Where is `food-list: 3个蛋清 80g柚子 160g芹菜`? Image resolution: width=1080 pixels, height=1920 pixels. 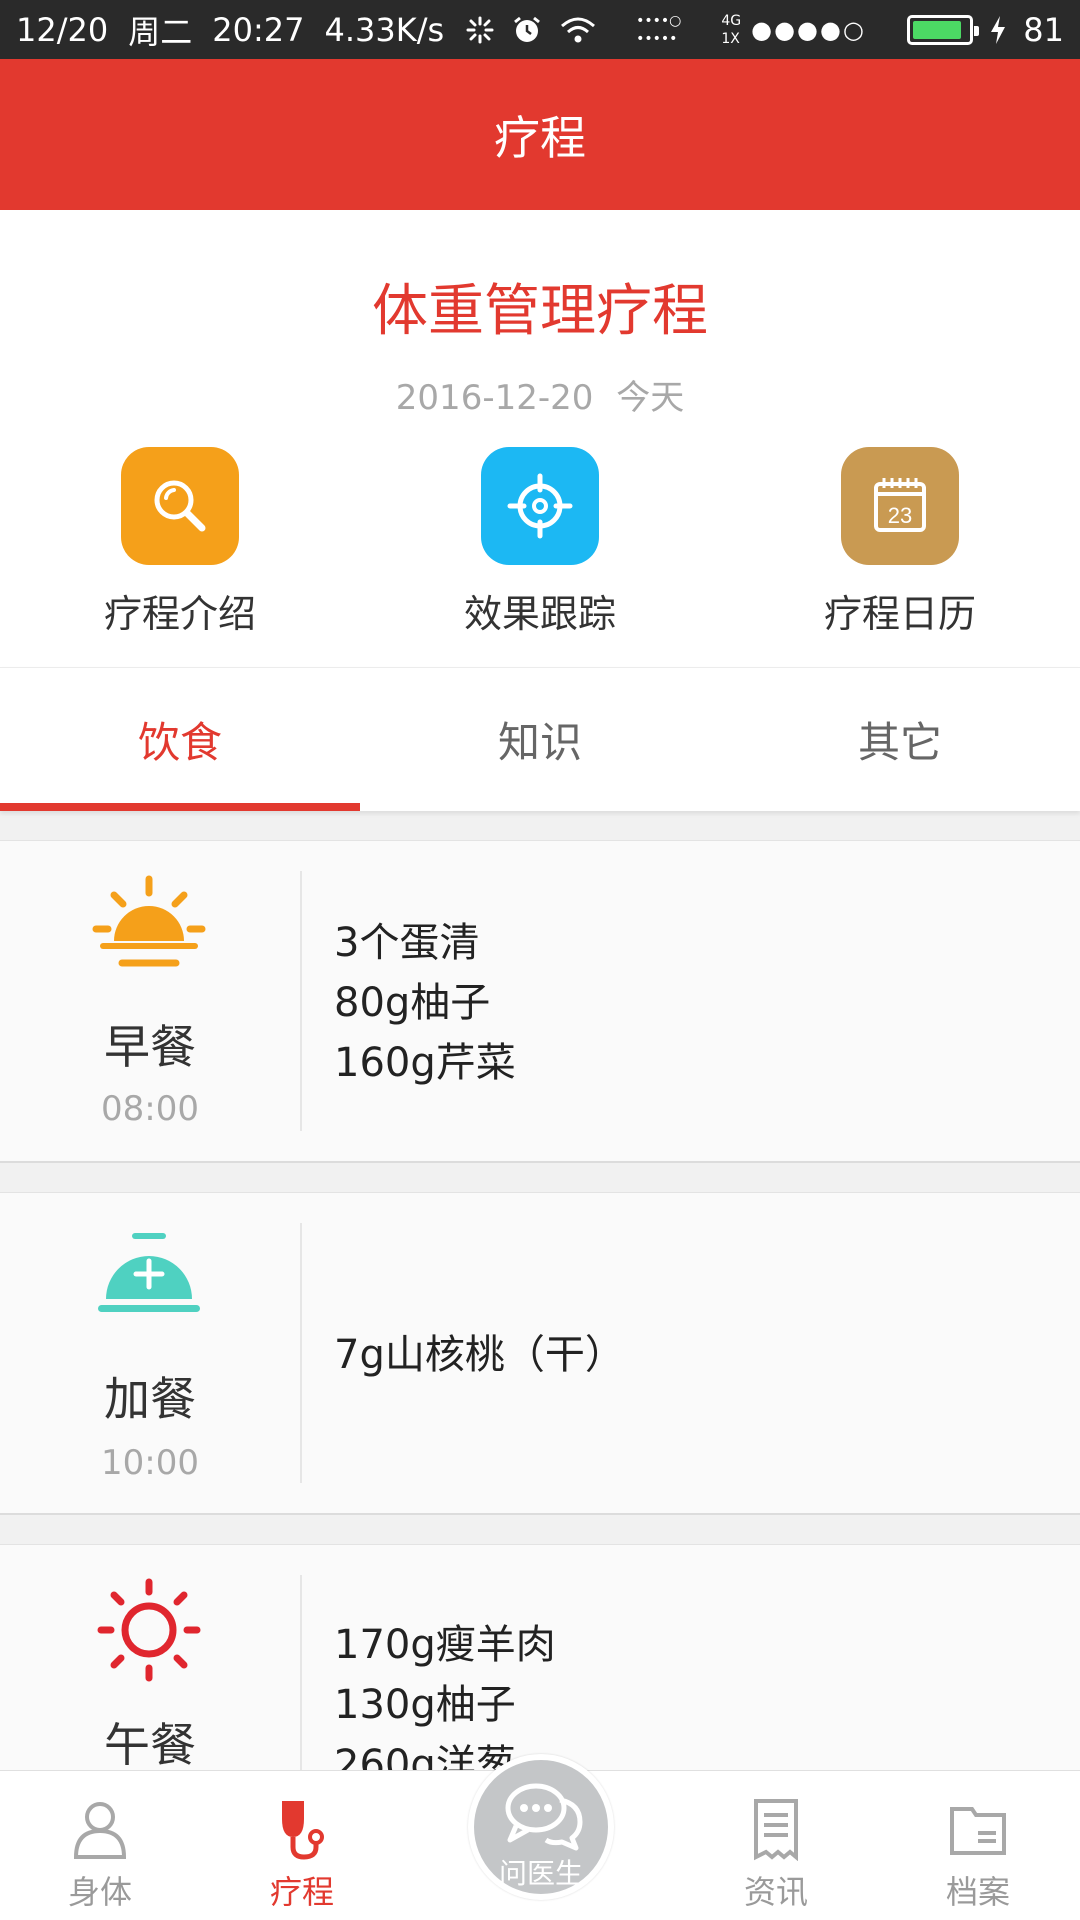 food-list: 3个蛋清 80g柚子 160g芹菜 is located at coordinates (425, 1003).